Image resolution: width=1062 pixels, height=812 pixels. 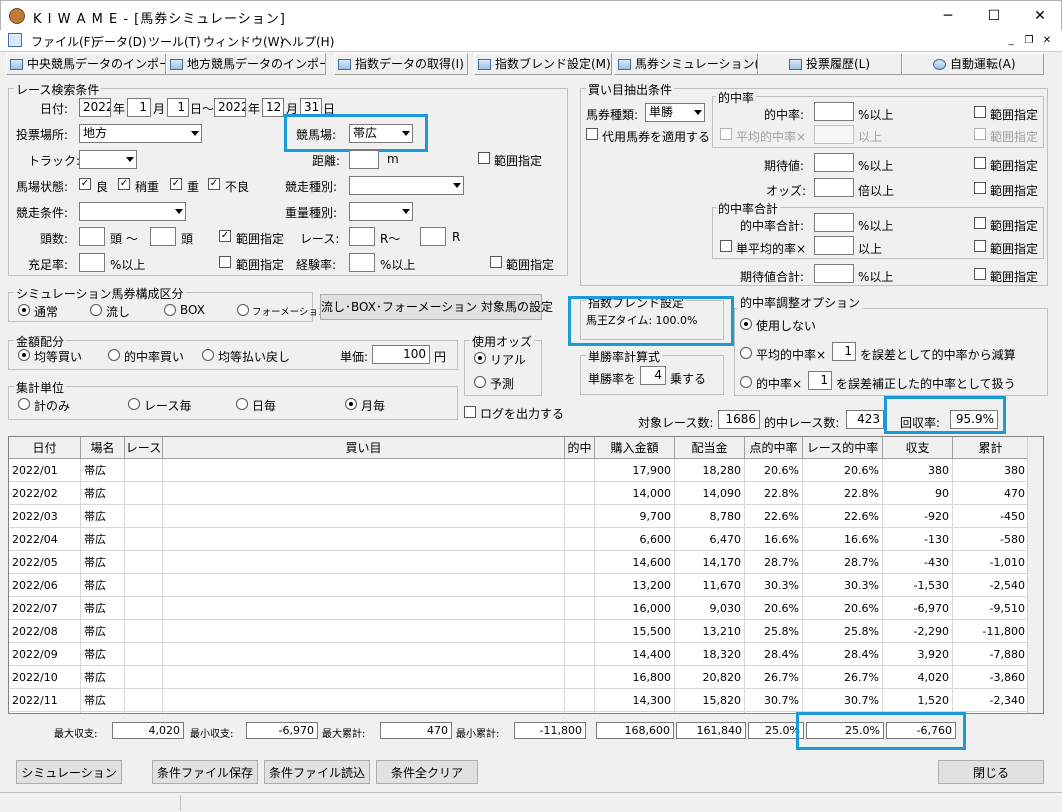 I want to click on expect-input, so click(x=834, y=162).